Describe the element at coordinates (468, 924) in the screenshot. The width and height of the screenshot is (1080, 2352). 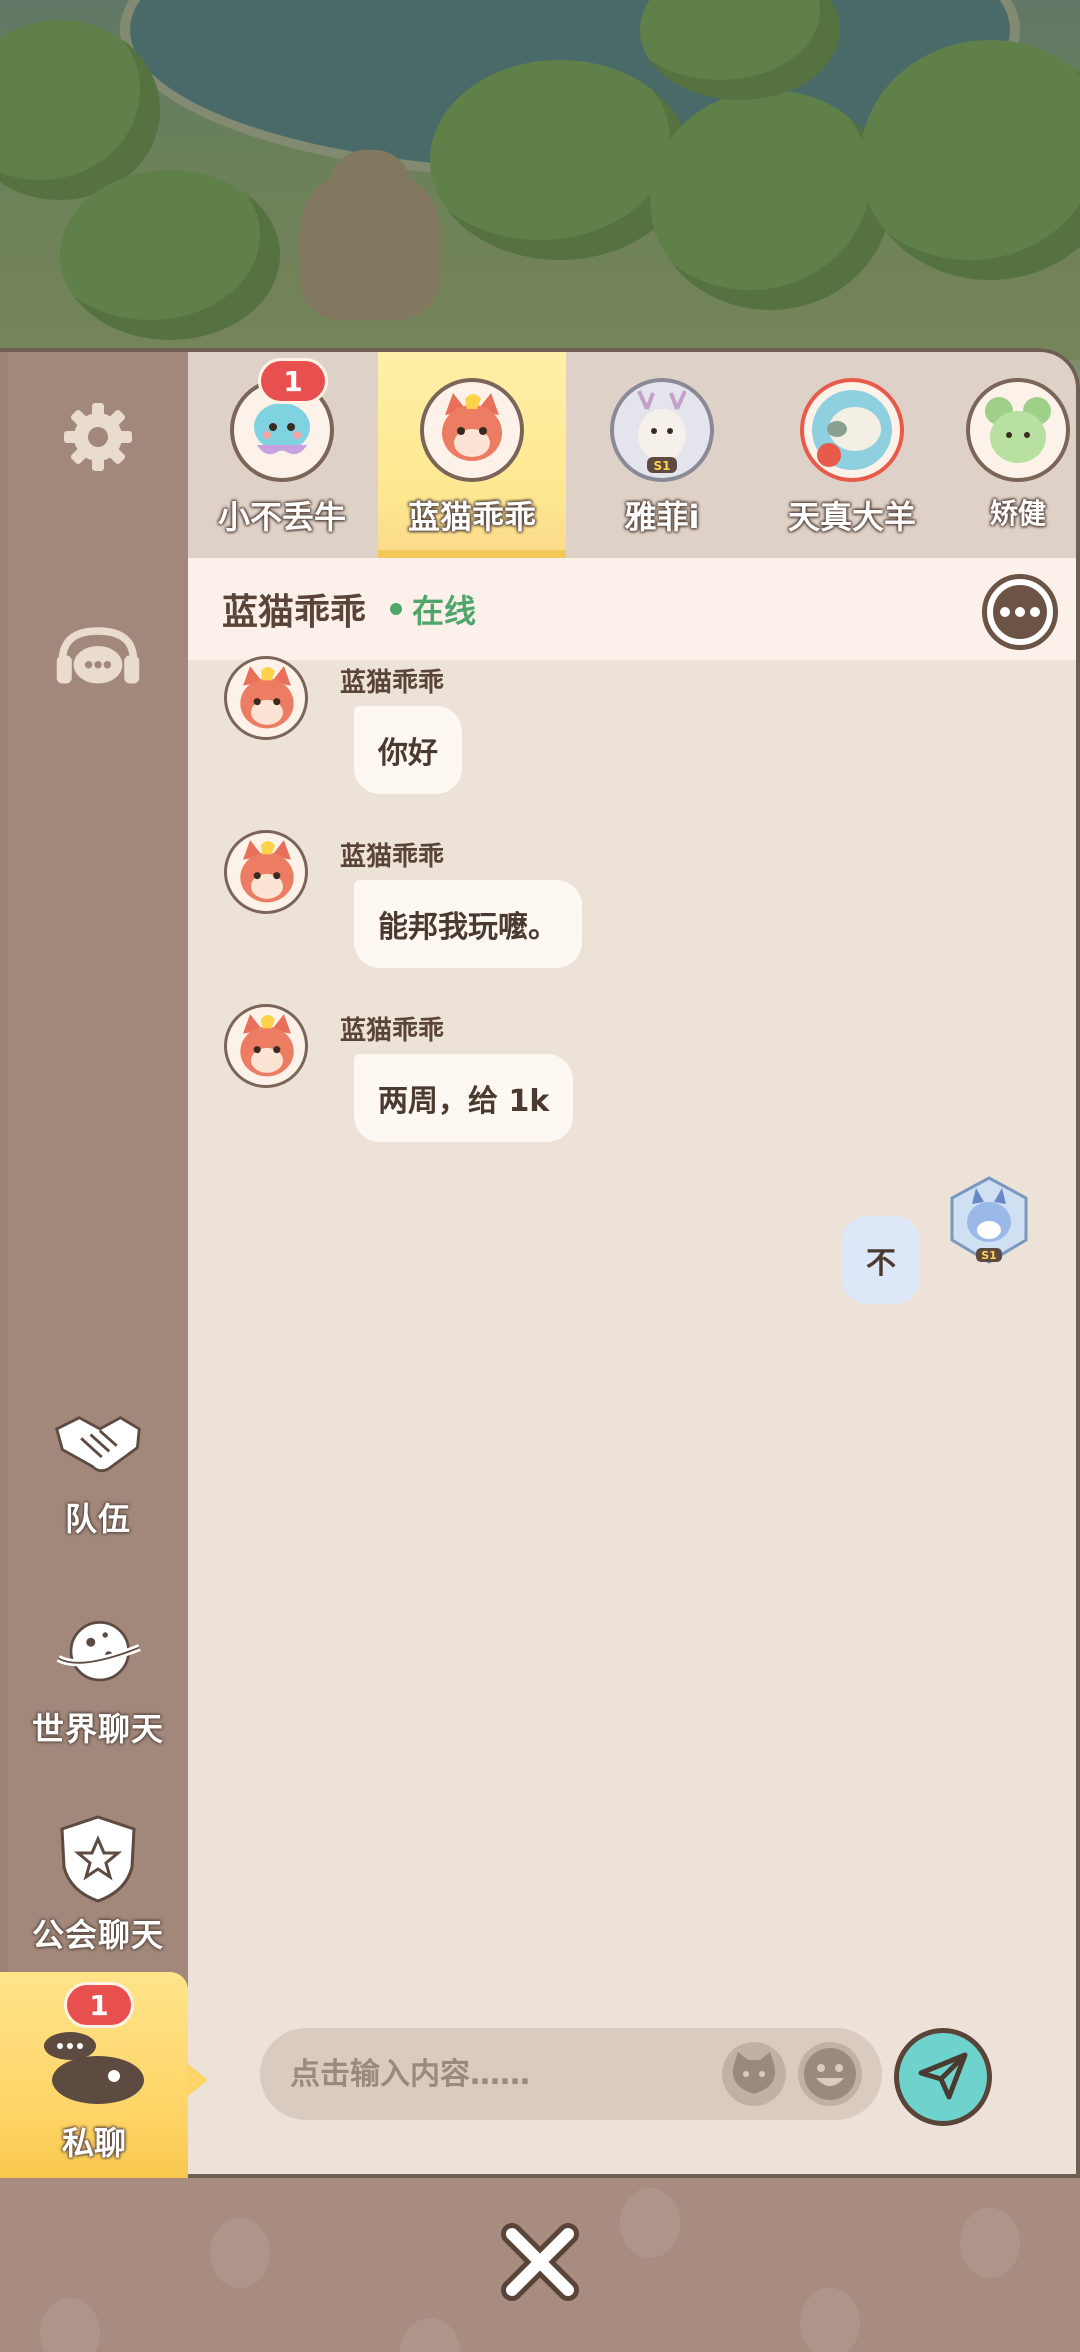
I see `message-bubble: 能邦我玩嚒。` at that location.